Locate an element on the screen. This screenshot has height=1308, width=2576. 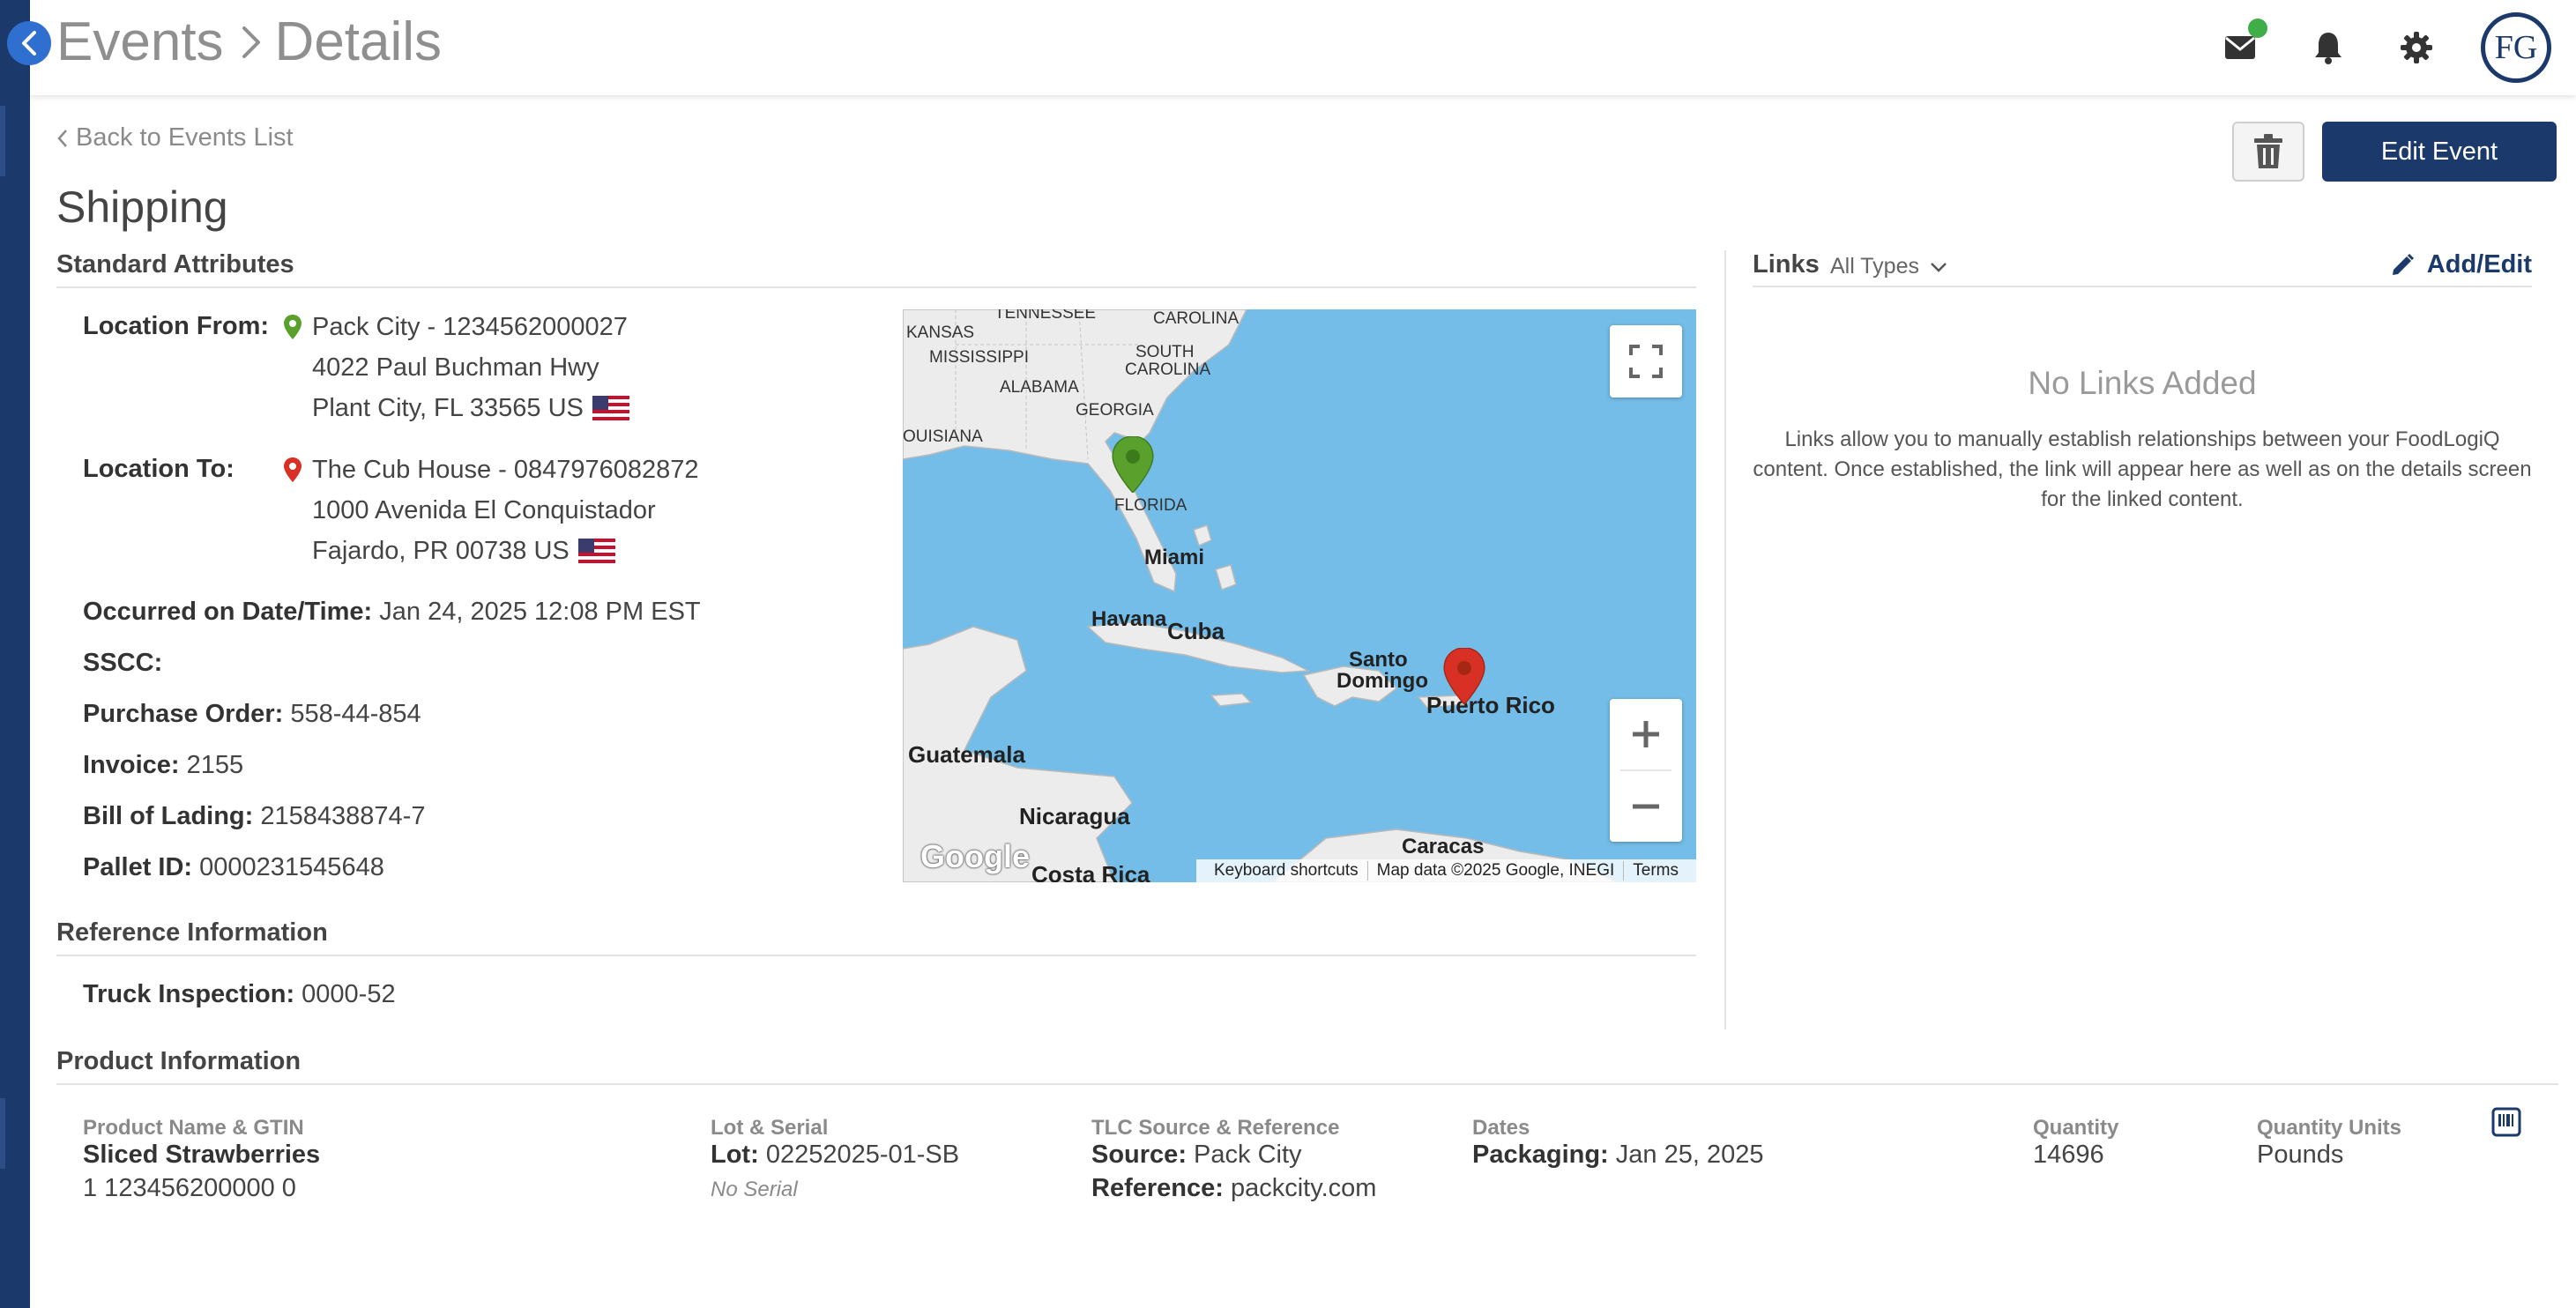
map-label-miami: Miami is located at coordinates (1174, 557).